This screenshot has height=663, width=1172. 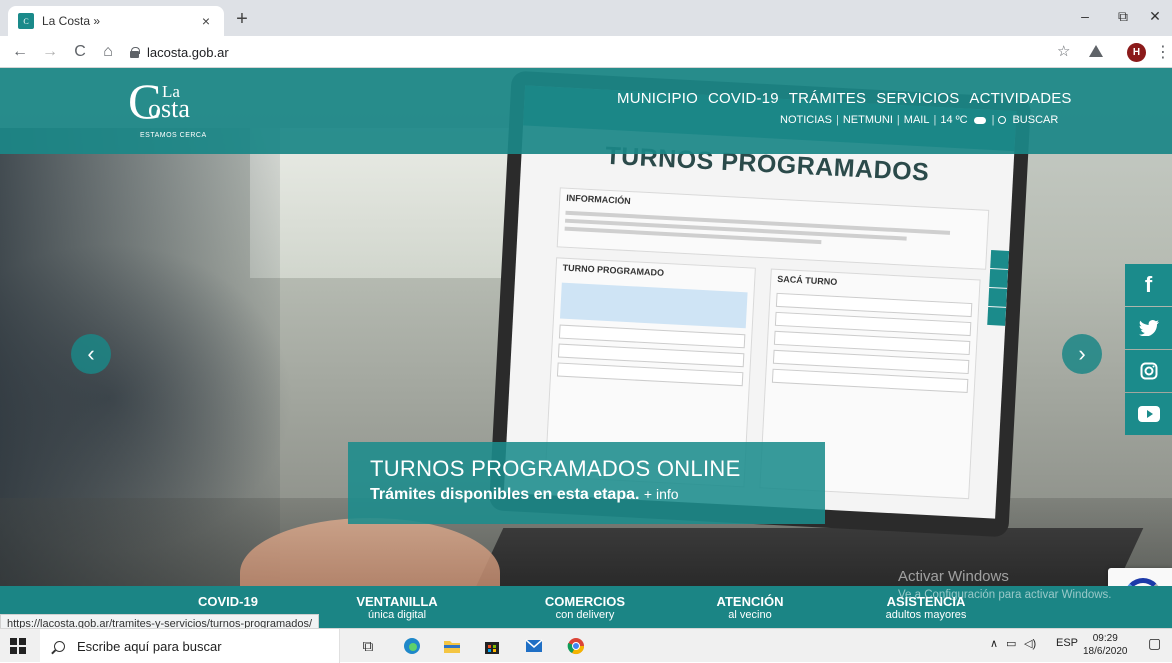 What do you see at coordinates (1148, 285) in the screenshot?
I see `facebook-icon: f` at bounding box center [1148, 285].